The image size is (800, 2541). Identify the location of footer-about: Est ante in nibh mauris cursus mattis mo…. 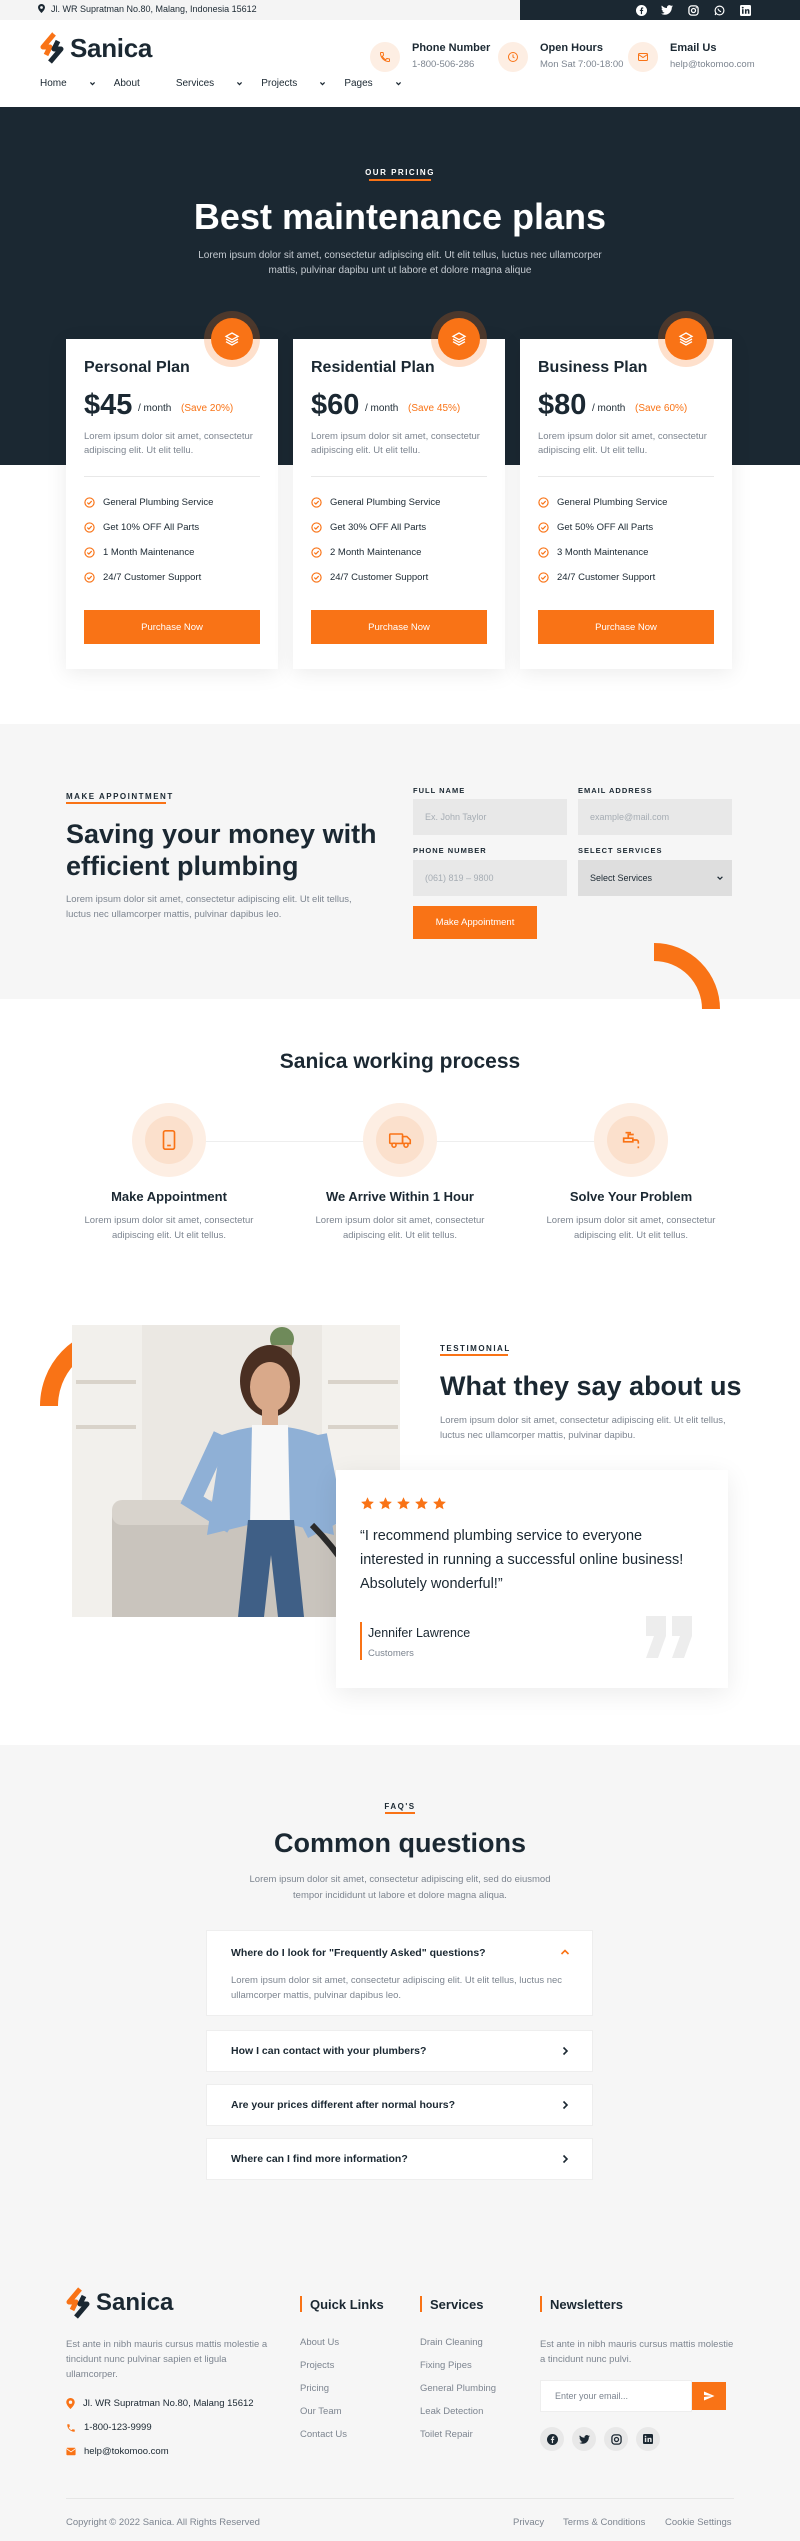
(167, 2359).